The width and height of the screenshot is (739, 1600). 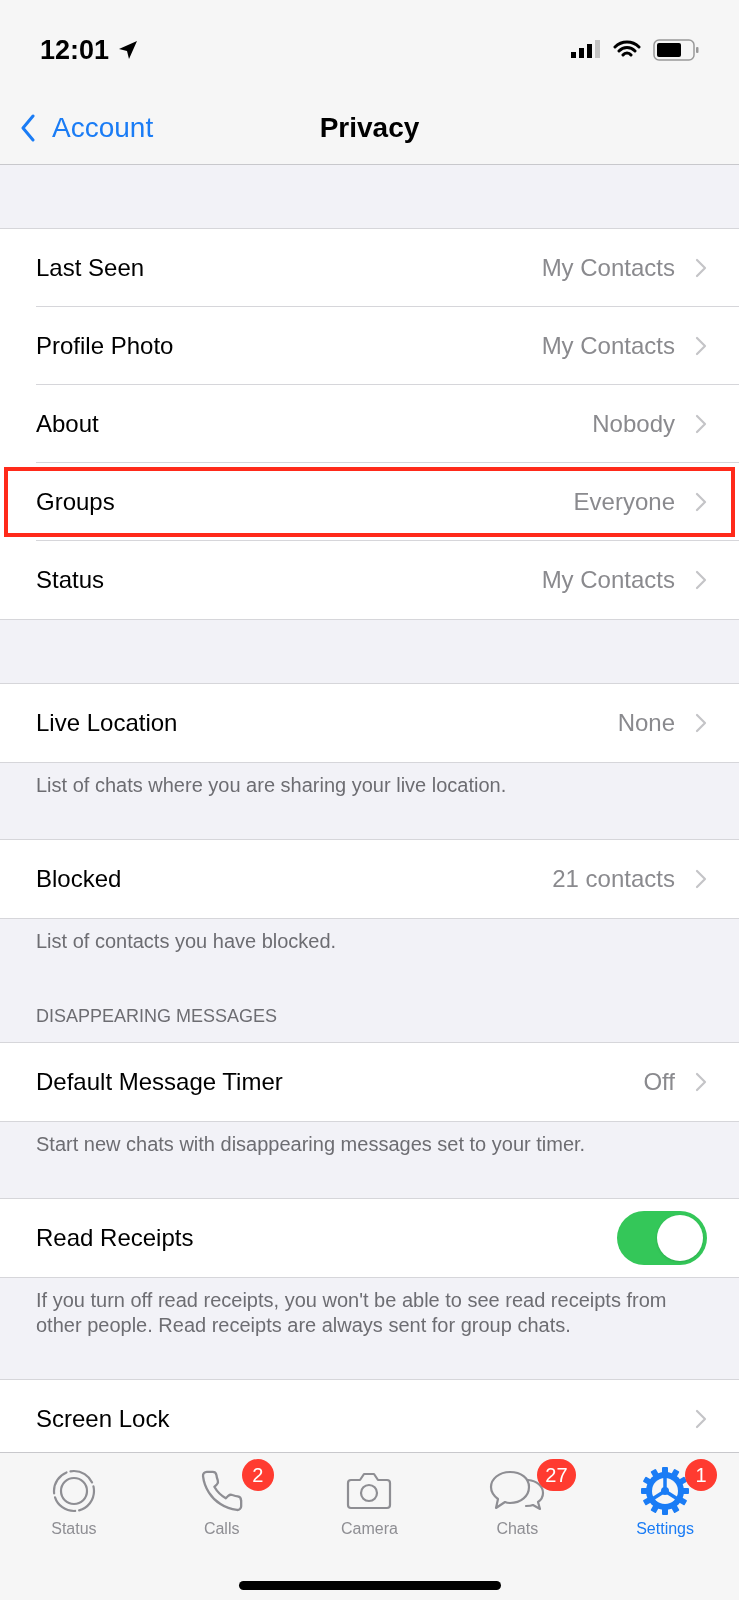 I want to click on row-label: About, so click(x=67, y=423).